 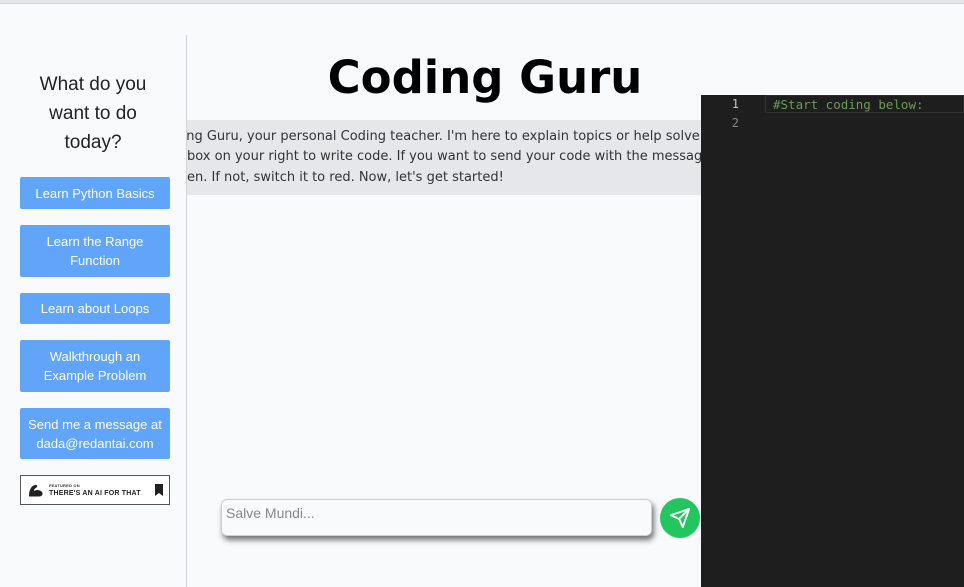 I want to click on bookmark-icon, so click(x=159, y=490).